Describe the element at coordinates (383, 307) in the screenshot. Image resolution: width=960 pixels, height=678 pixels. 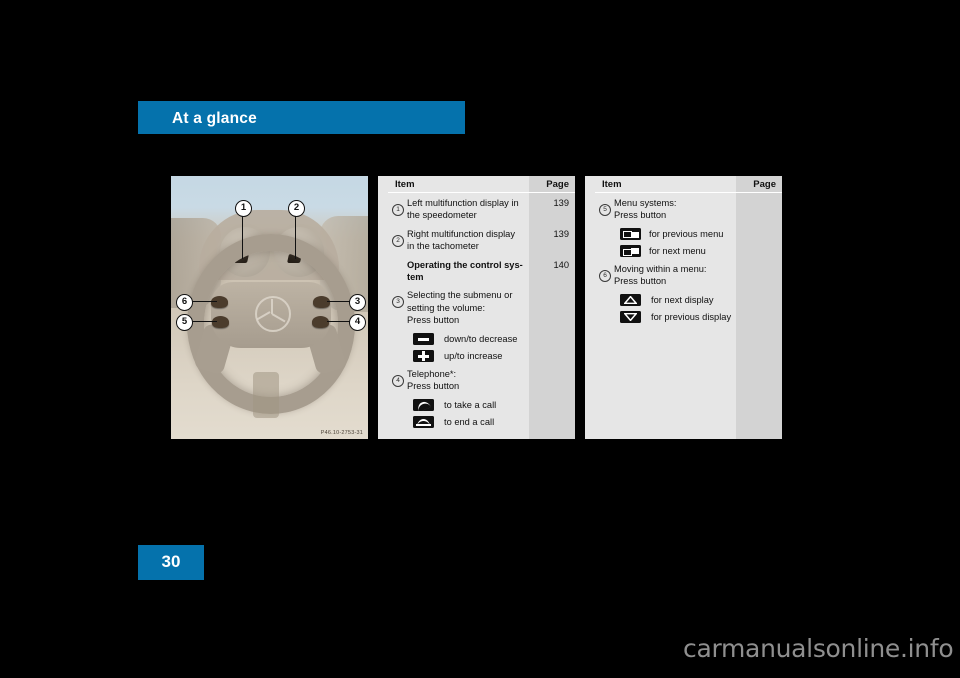
I see `table-left-gutter` at that location.